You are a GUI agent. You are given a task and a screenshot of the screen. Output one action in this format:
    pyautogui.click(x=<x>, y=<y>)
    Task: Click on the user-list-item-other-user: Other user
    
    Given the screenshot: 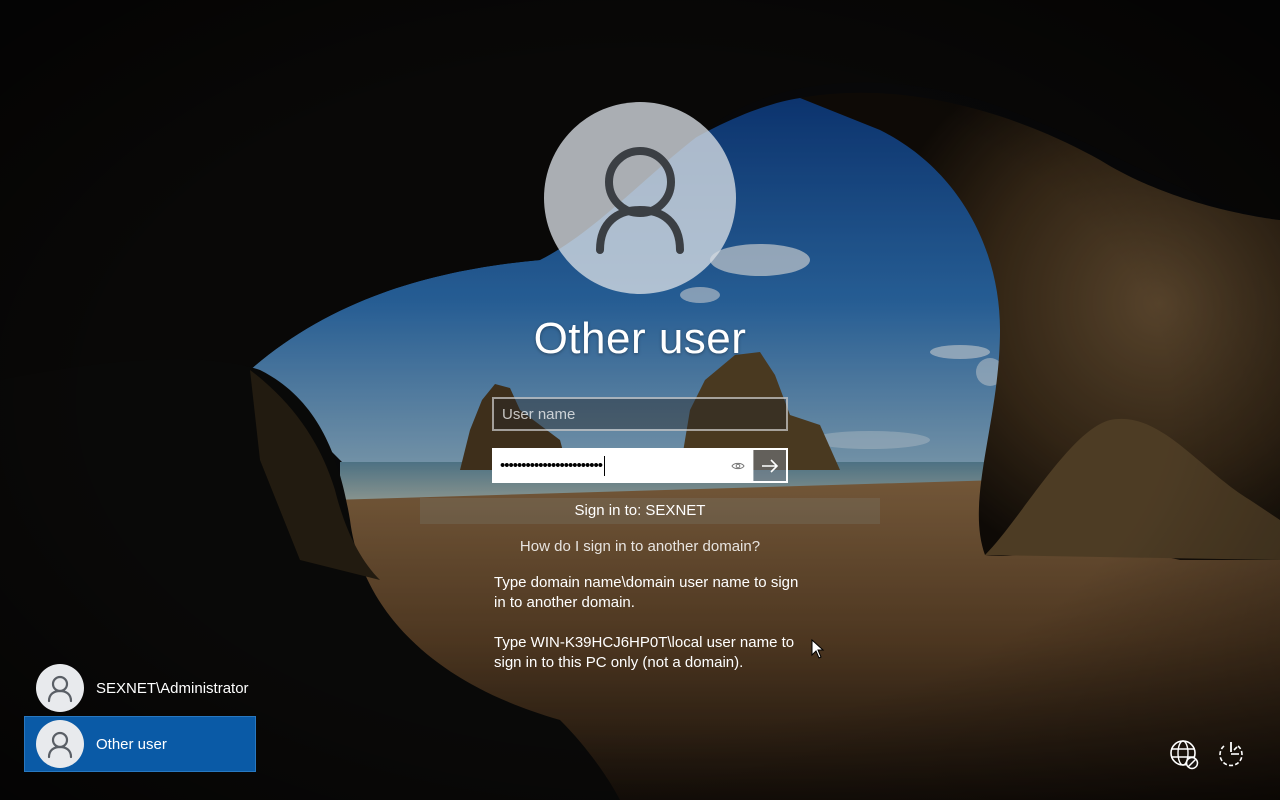 What is the action you would take?
    pyautogui.click(x=140, y=744)
    